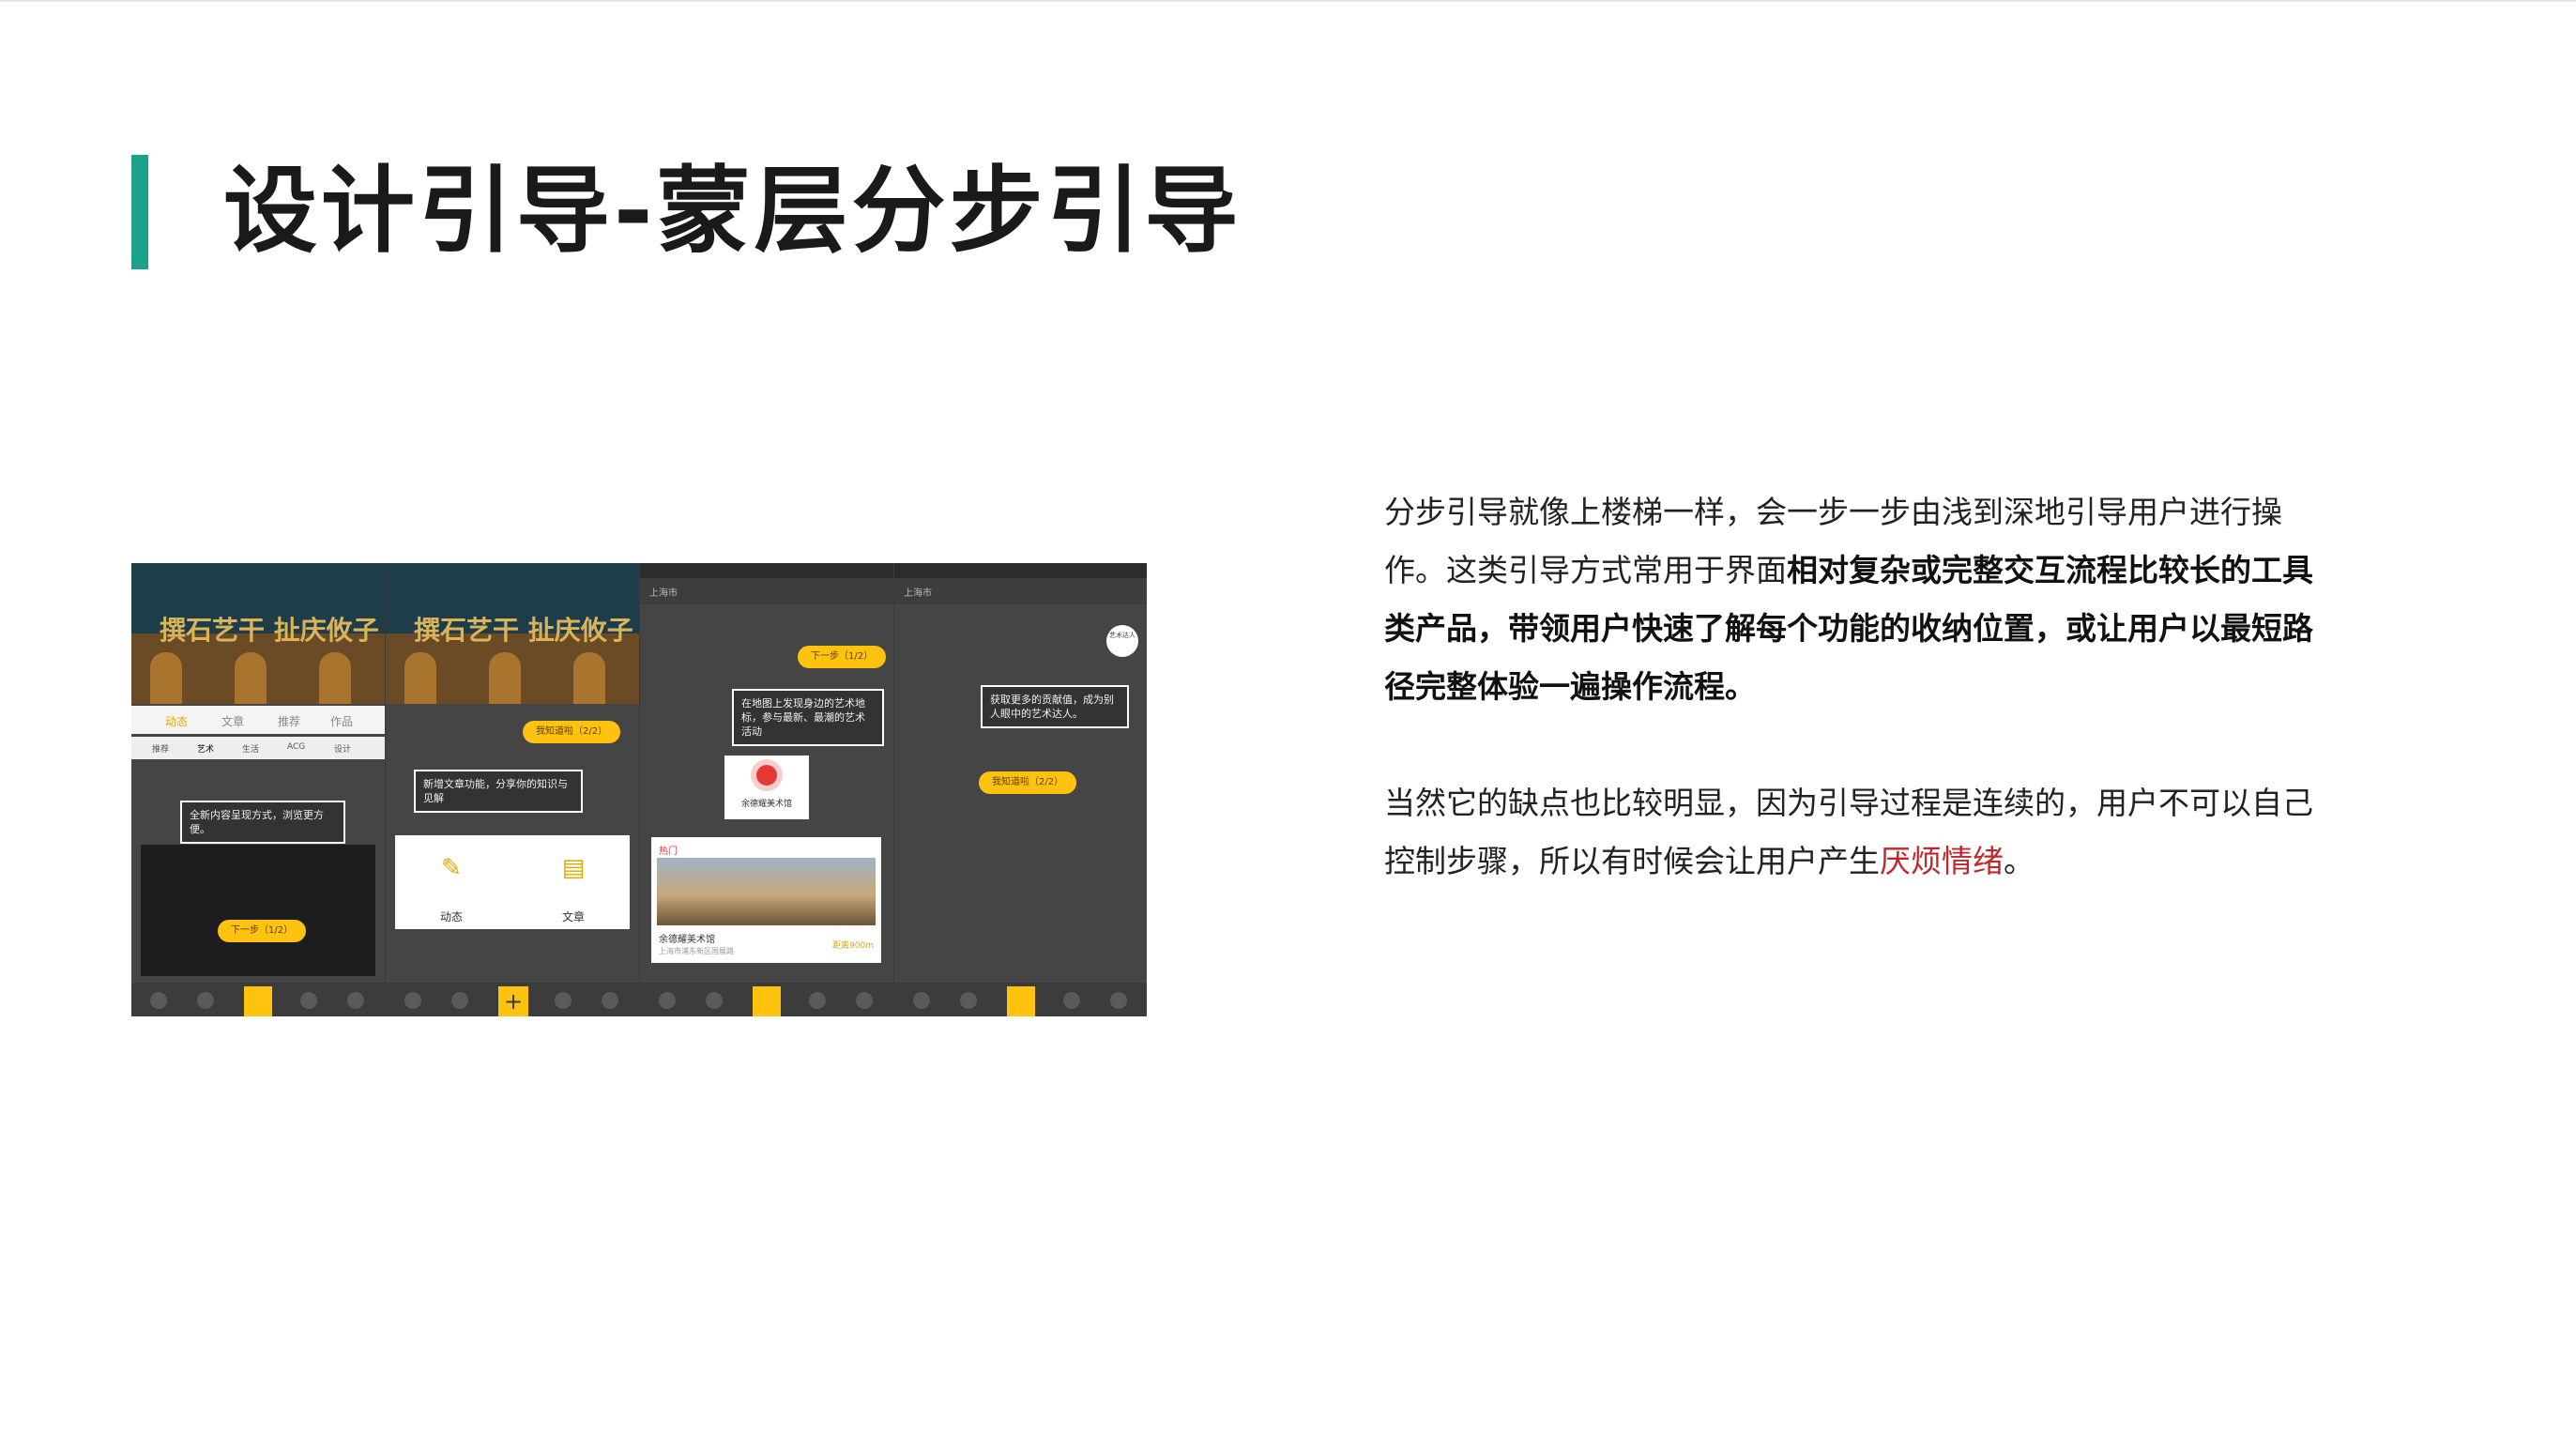  Describe the element at coordinates (250, 748) in the screenshot. I see `subtab-life: 生活` at that location.